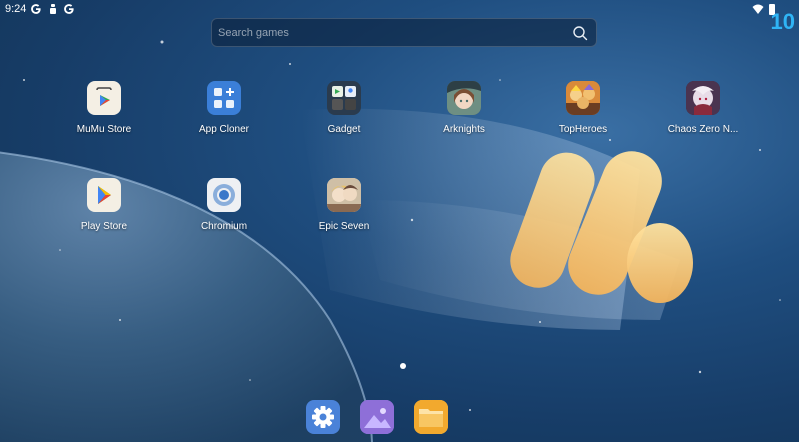 The width and height of the screenshot is (799, 442). Describe the element at coordinates (583, 98) in the screenshot. I see `topheroes-icon` at that location.